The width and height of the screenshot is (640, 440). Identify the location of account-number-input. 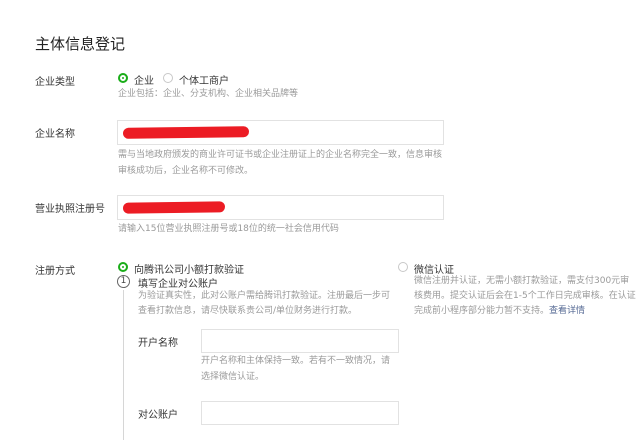
(300, 413).